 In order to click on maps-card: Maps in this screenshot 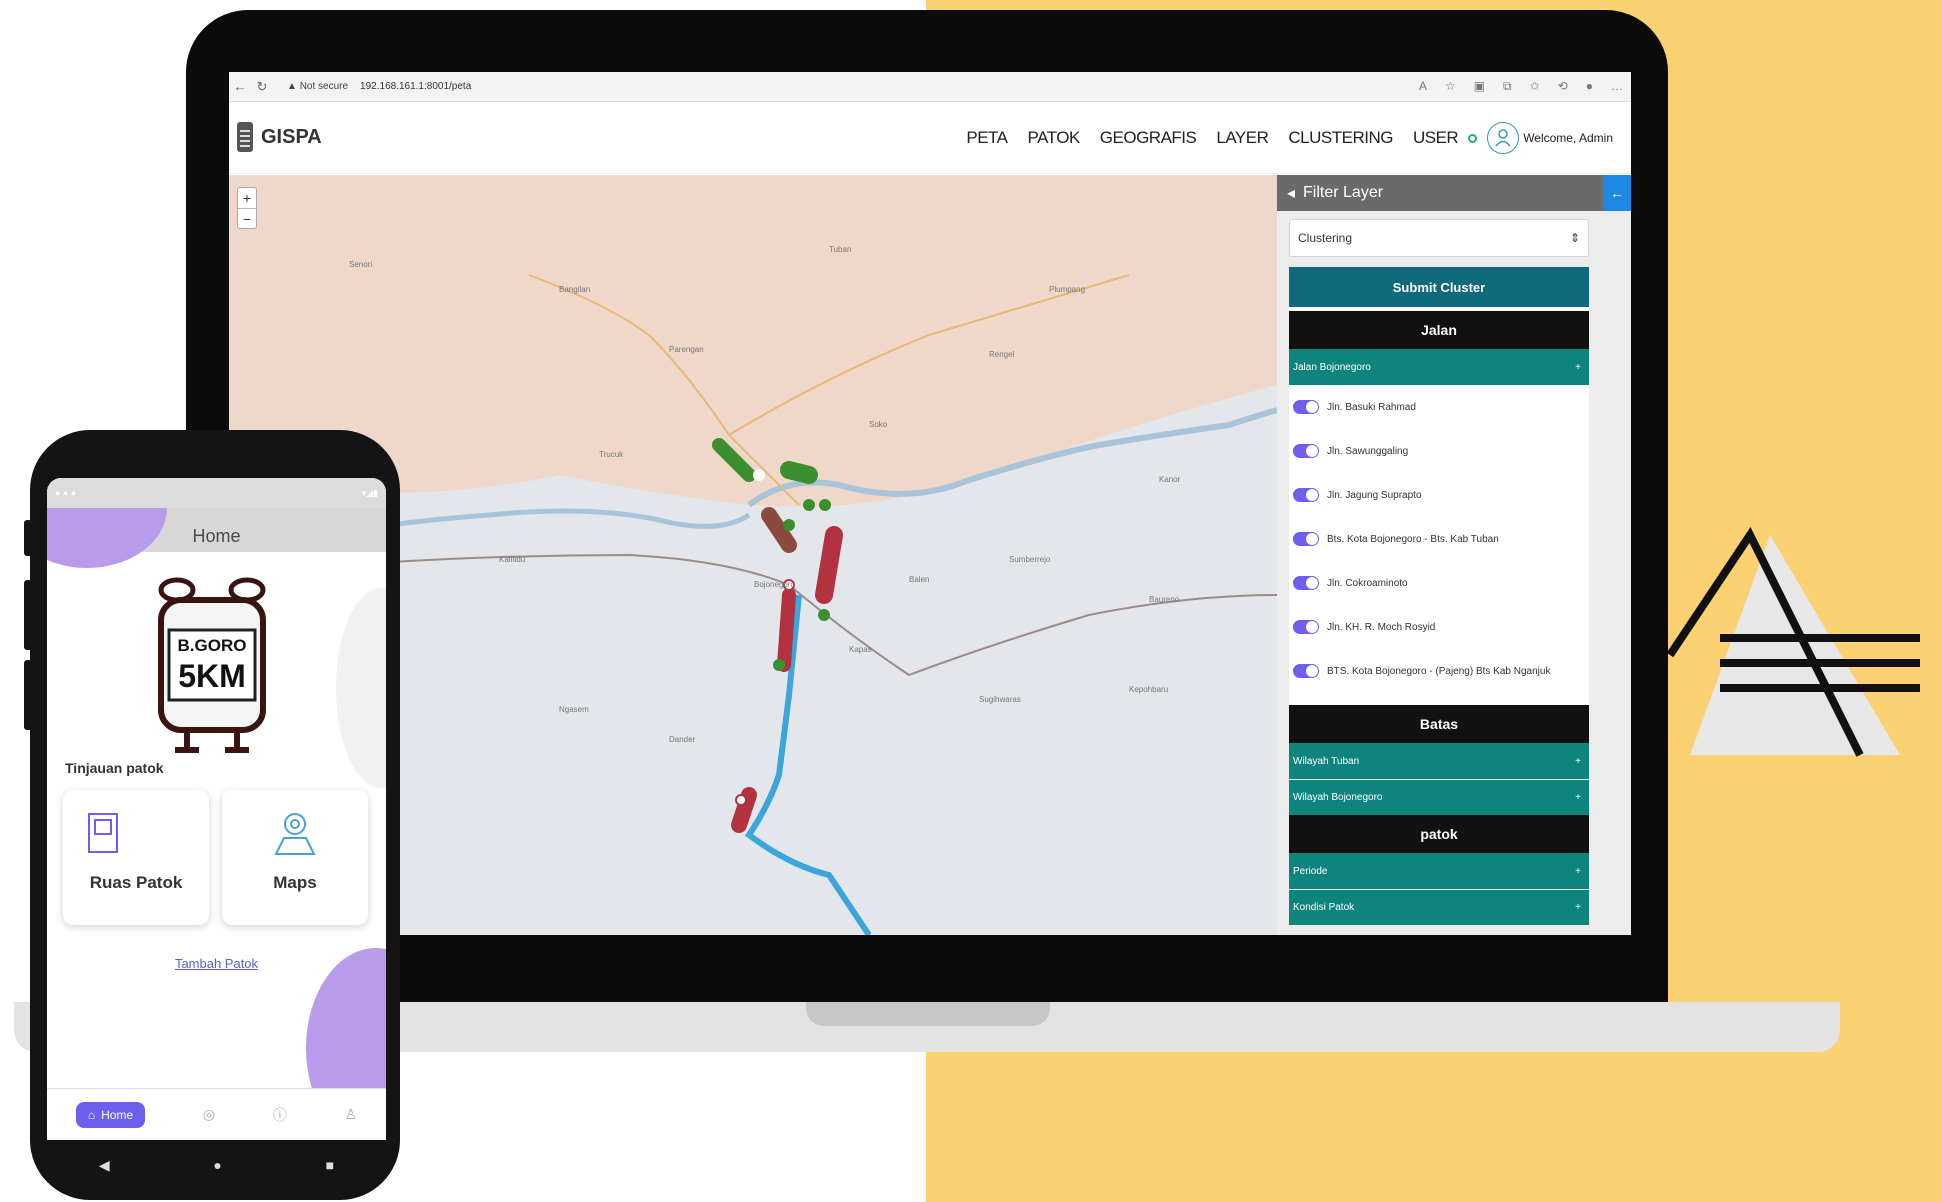, I will do `click(295, 857)`.